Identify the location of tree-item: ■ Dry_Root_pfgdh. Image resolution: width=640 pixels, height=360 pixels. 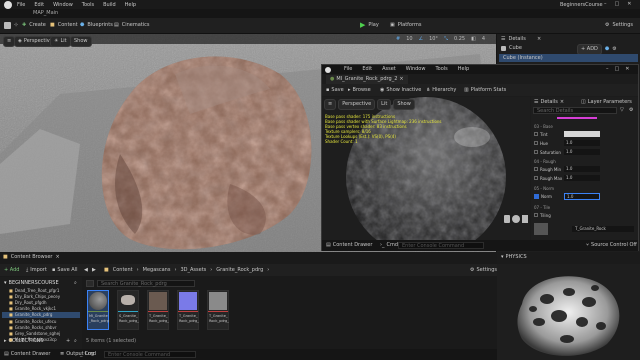
(28, 303).